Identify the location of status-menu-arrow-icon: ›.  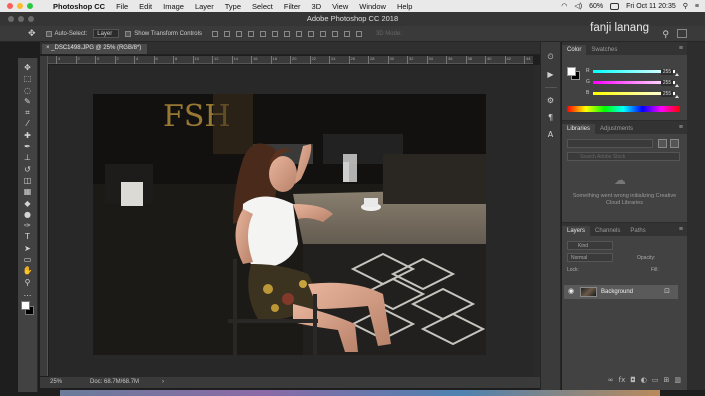
(163, 382).